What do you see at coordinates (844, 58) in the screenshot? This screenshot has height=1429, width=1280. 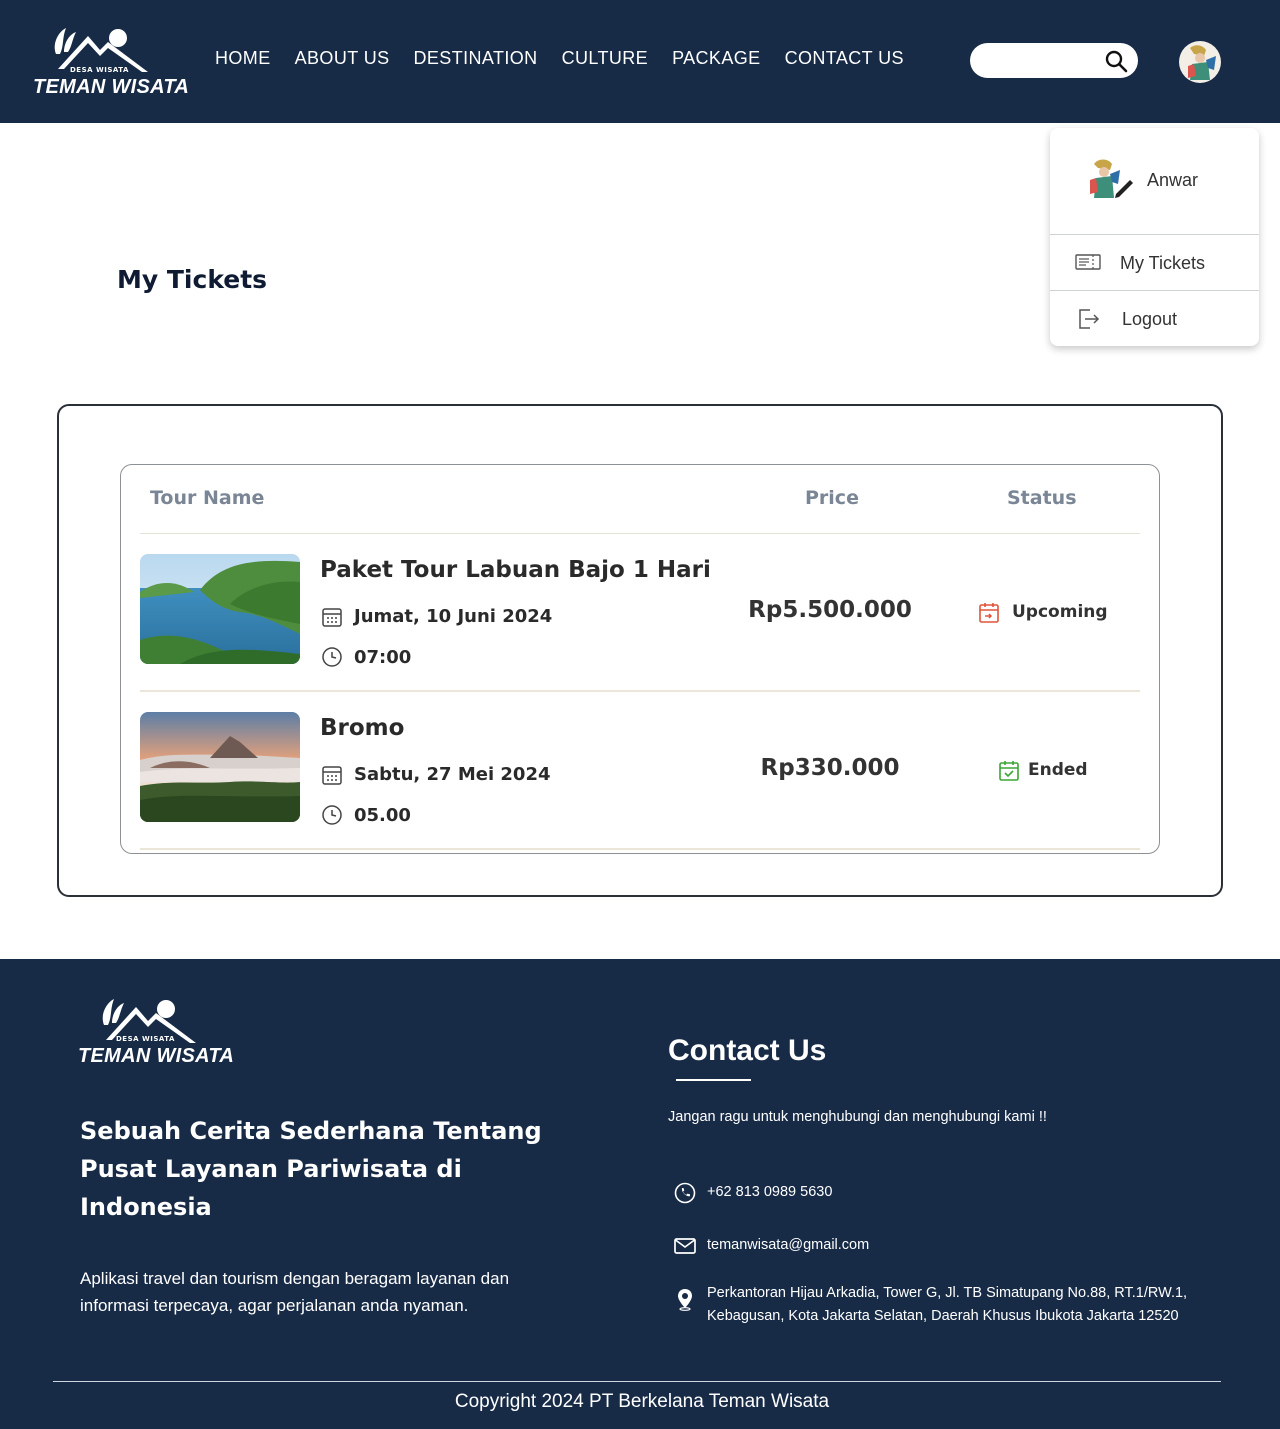 I see `nav-contact-us: CONTACT US` at bounding box center [844, 58].